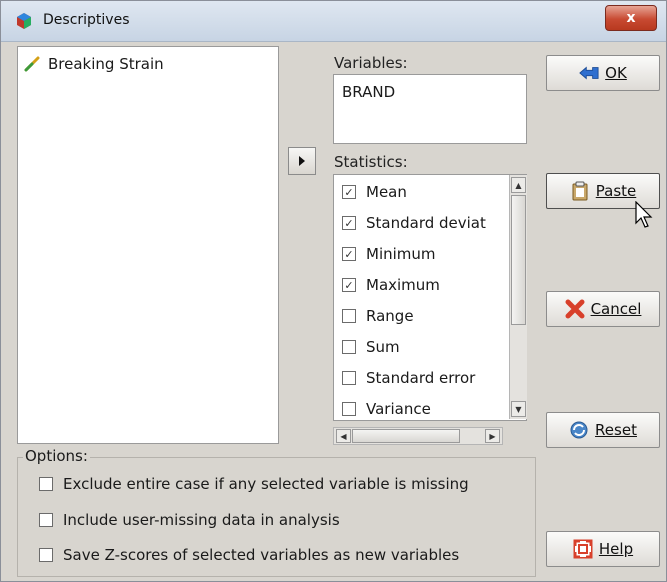 Image resolution: width=667 pixels, height=582 pixels. I want to click on exclude-case-checkbox, so click(46, 484).